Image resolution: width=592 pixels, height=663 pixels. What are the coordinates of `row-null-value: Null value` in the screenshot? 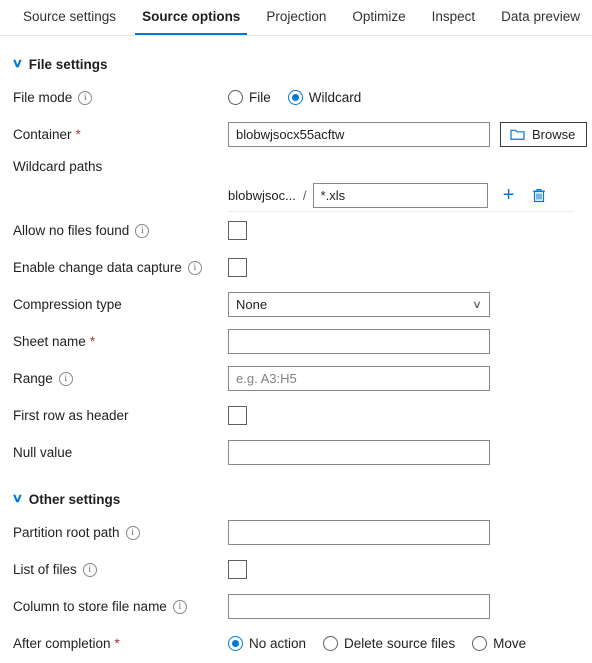 It's located at (296, 452).